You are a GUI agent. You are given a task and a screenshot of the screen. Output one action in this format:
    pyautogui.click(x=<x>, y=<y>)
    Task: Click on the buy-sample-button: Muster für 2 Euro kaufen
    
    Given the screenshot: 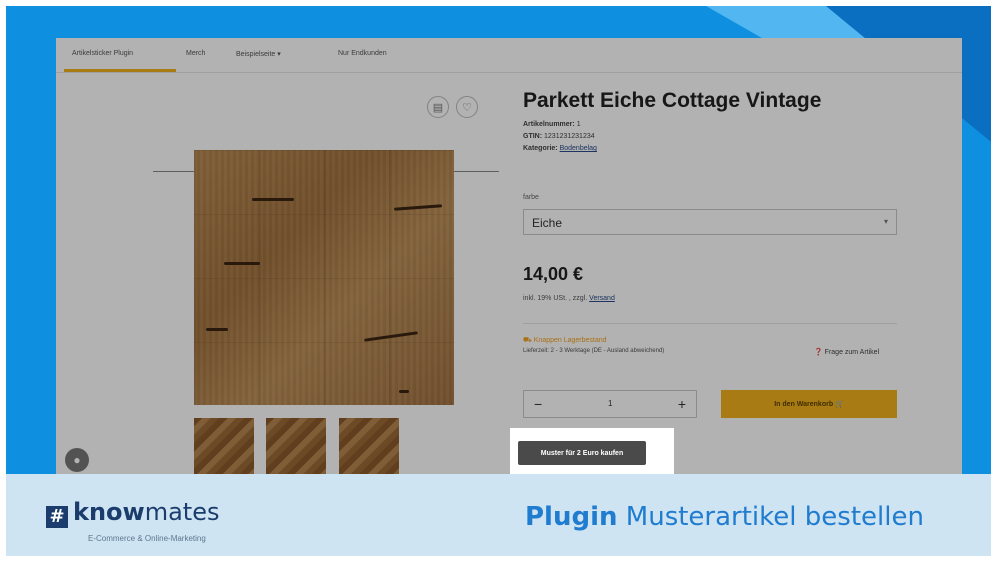 What is the action you would take?
    pyautogui.click(x=582, y=453)
    